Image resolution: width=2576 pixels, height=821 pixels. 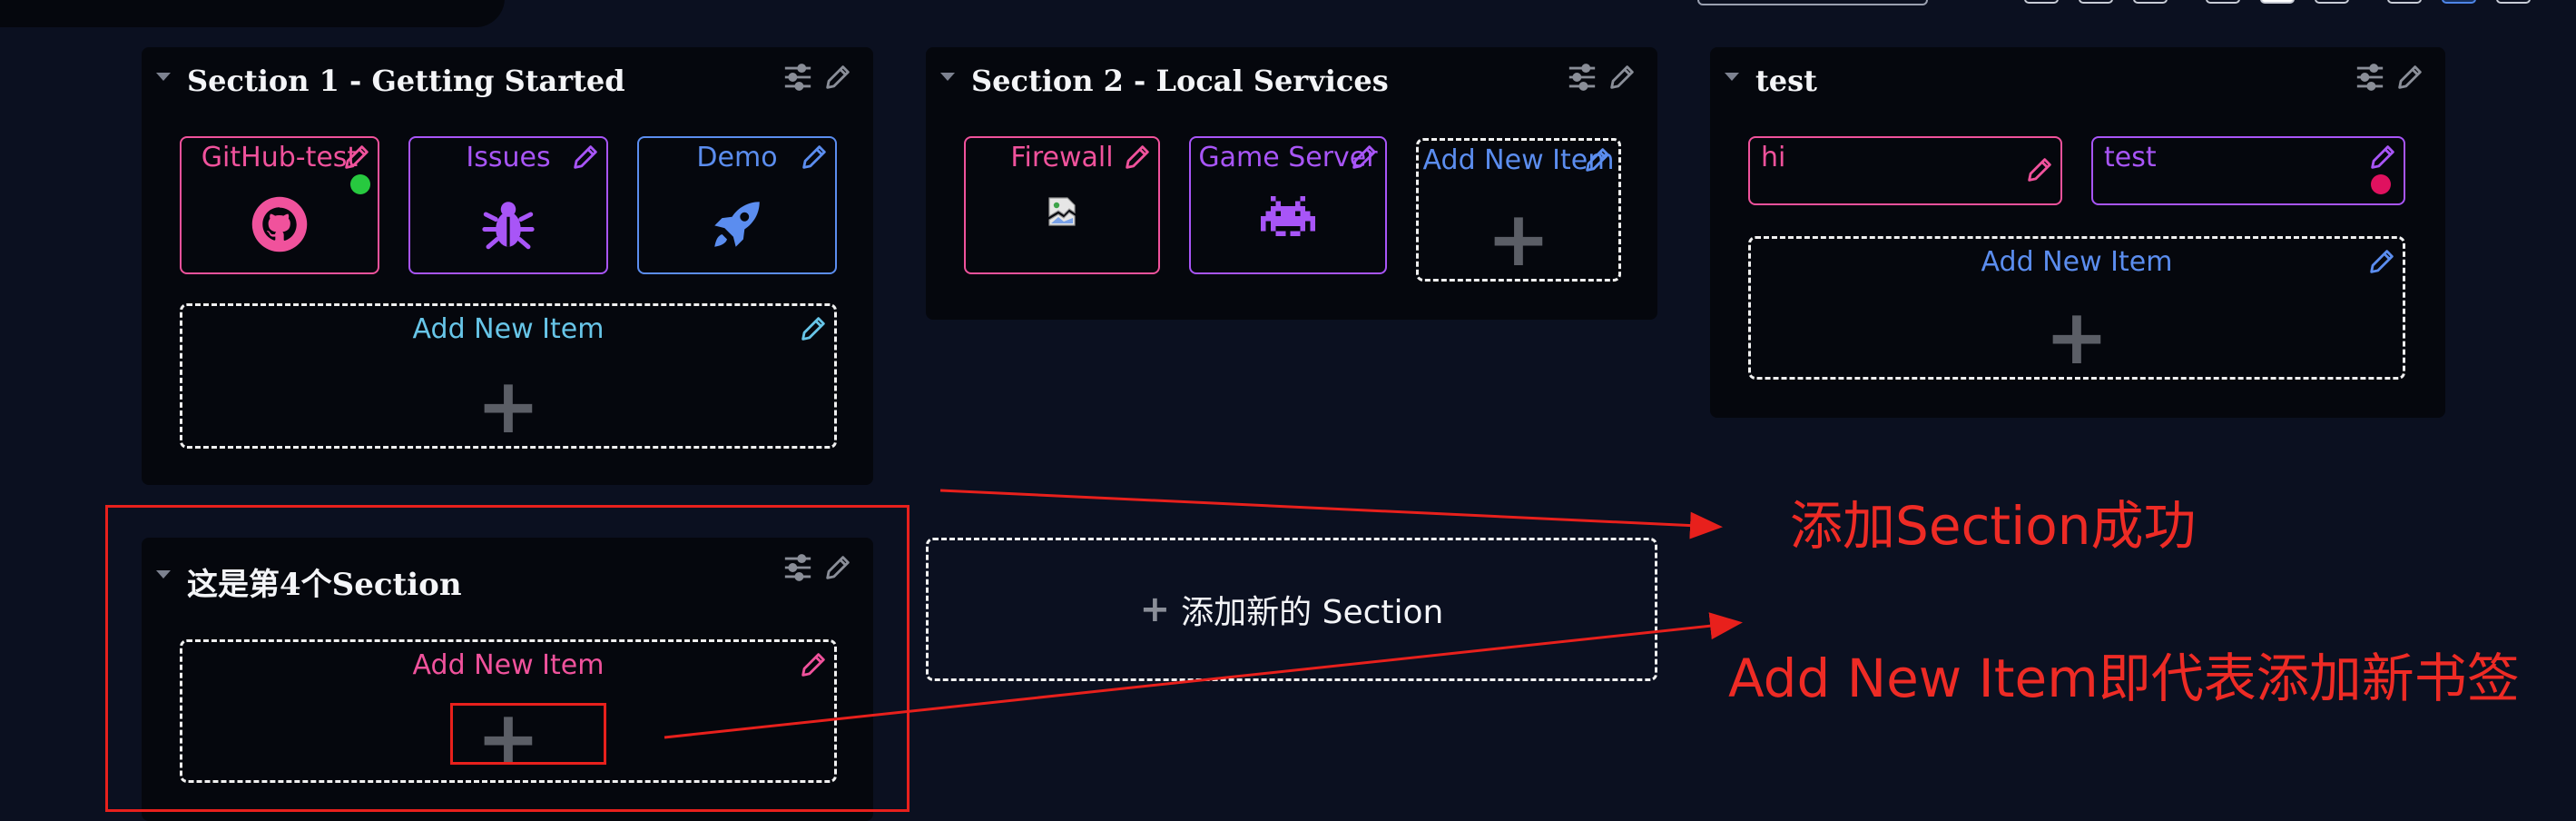 What do you see at coordinates (1203, 675) in the screenshot?
I see `arrow-to-add-item-meaning` at bounding box center [1203, 675].